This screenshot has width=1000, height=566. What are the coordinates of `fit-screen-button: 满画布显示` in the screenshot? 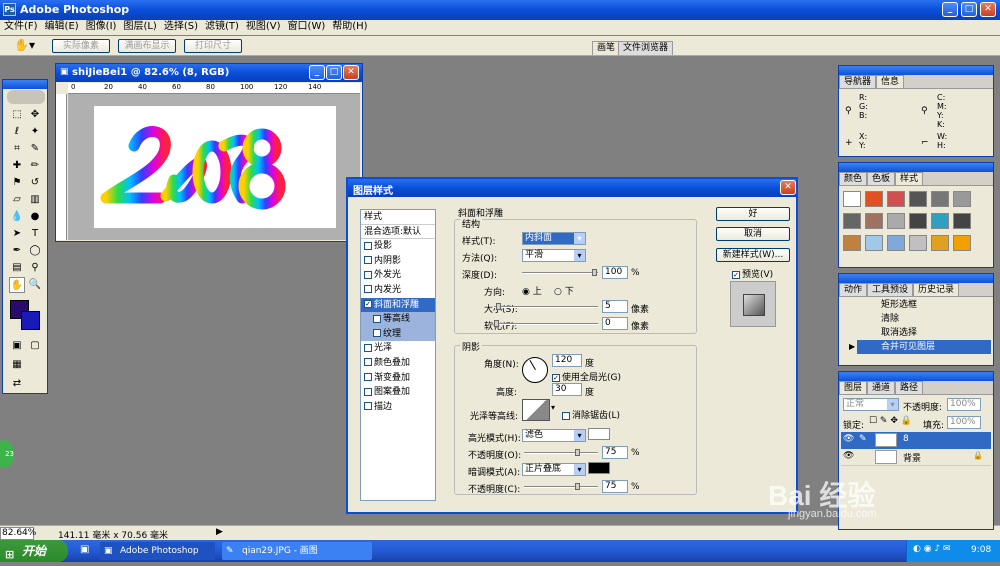 It's located at (147, 46).